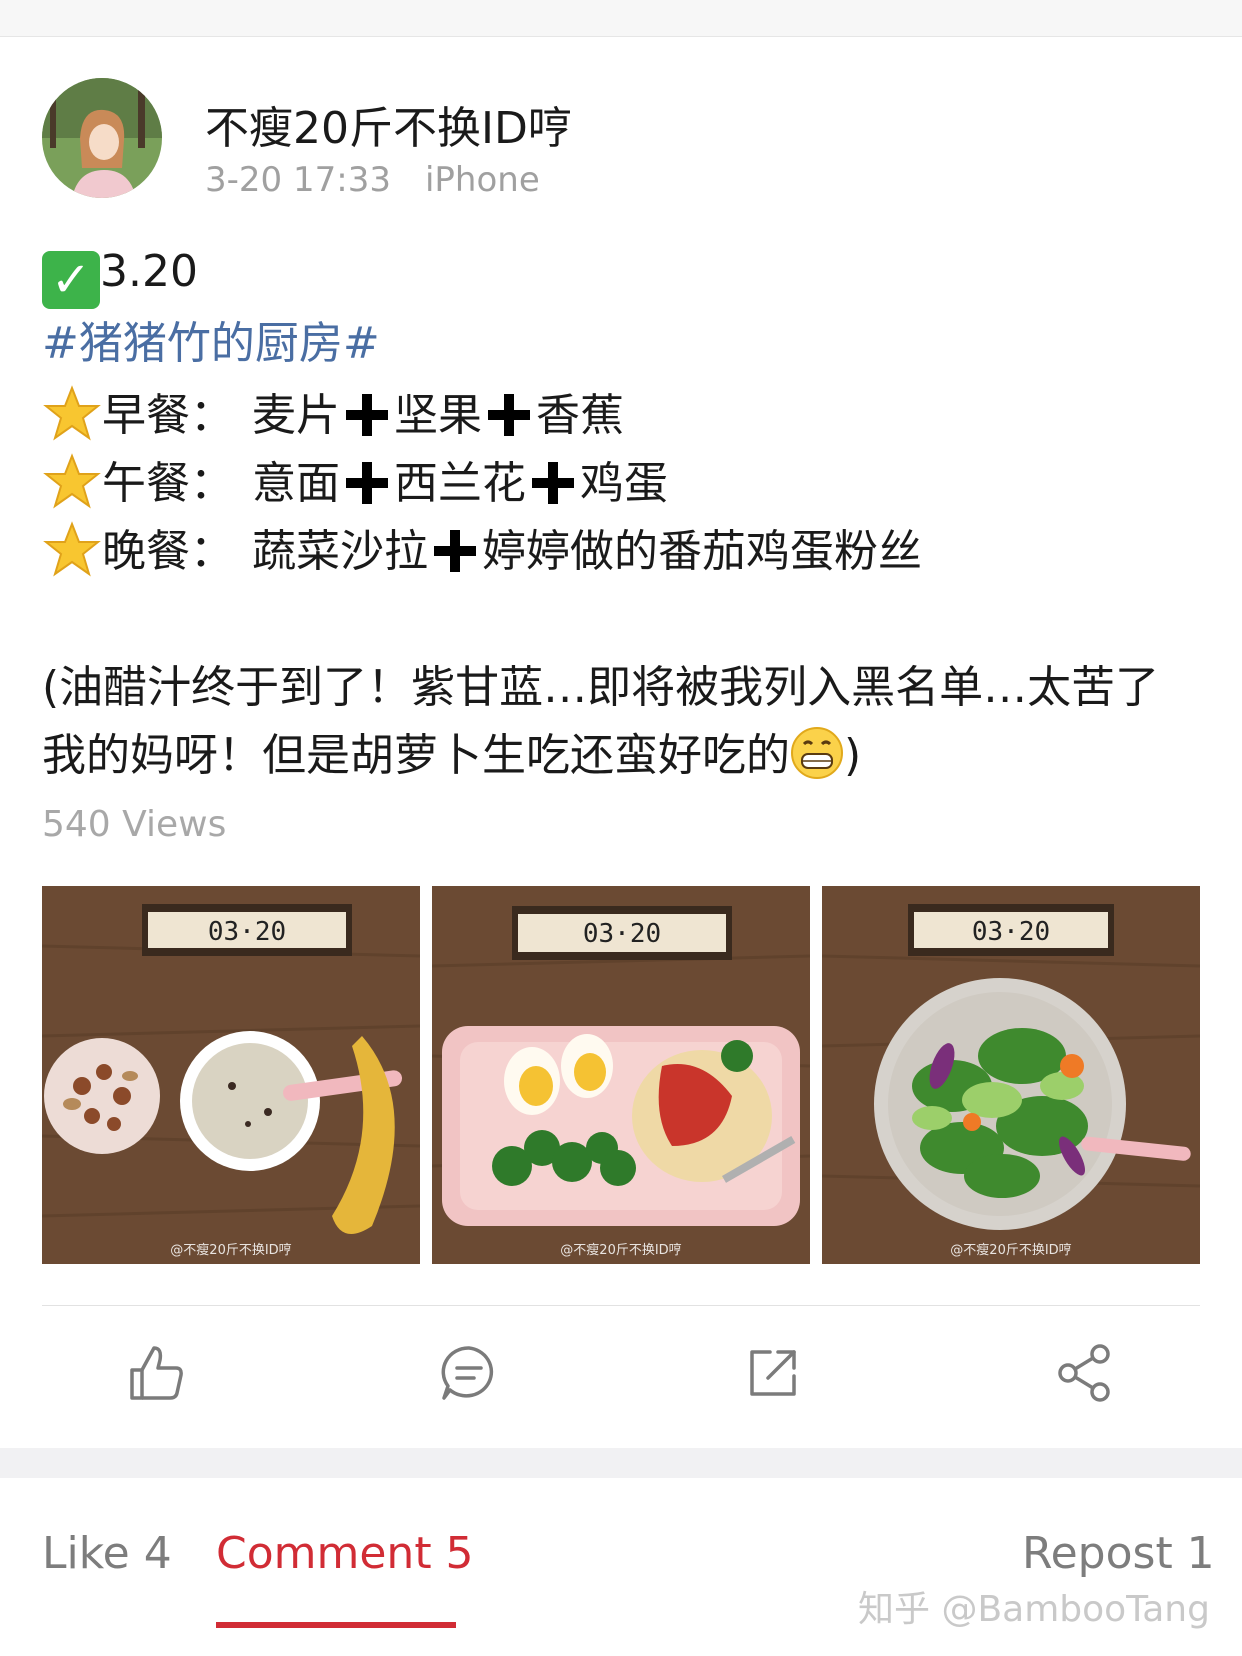  I want to click on comment-button, so click(469, 1373).